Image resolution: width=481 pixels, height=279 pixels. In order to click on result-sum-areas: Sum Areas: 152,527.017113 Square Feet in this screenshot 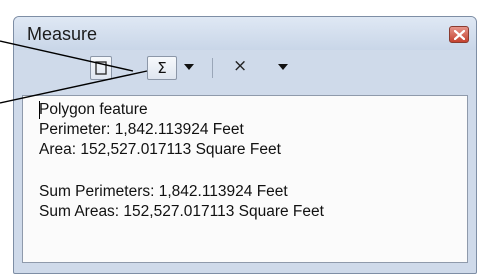, I will do `click(181, 211)`.